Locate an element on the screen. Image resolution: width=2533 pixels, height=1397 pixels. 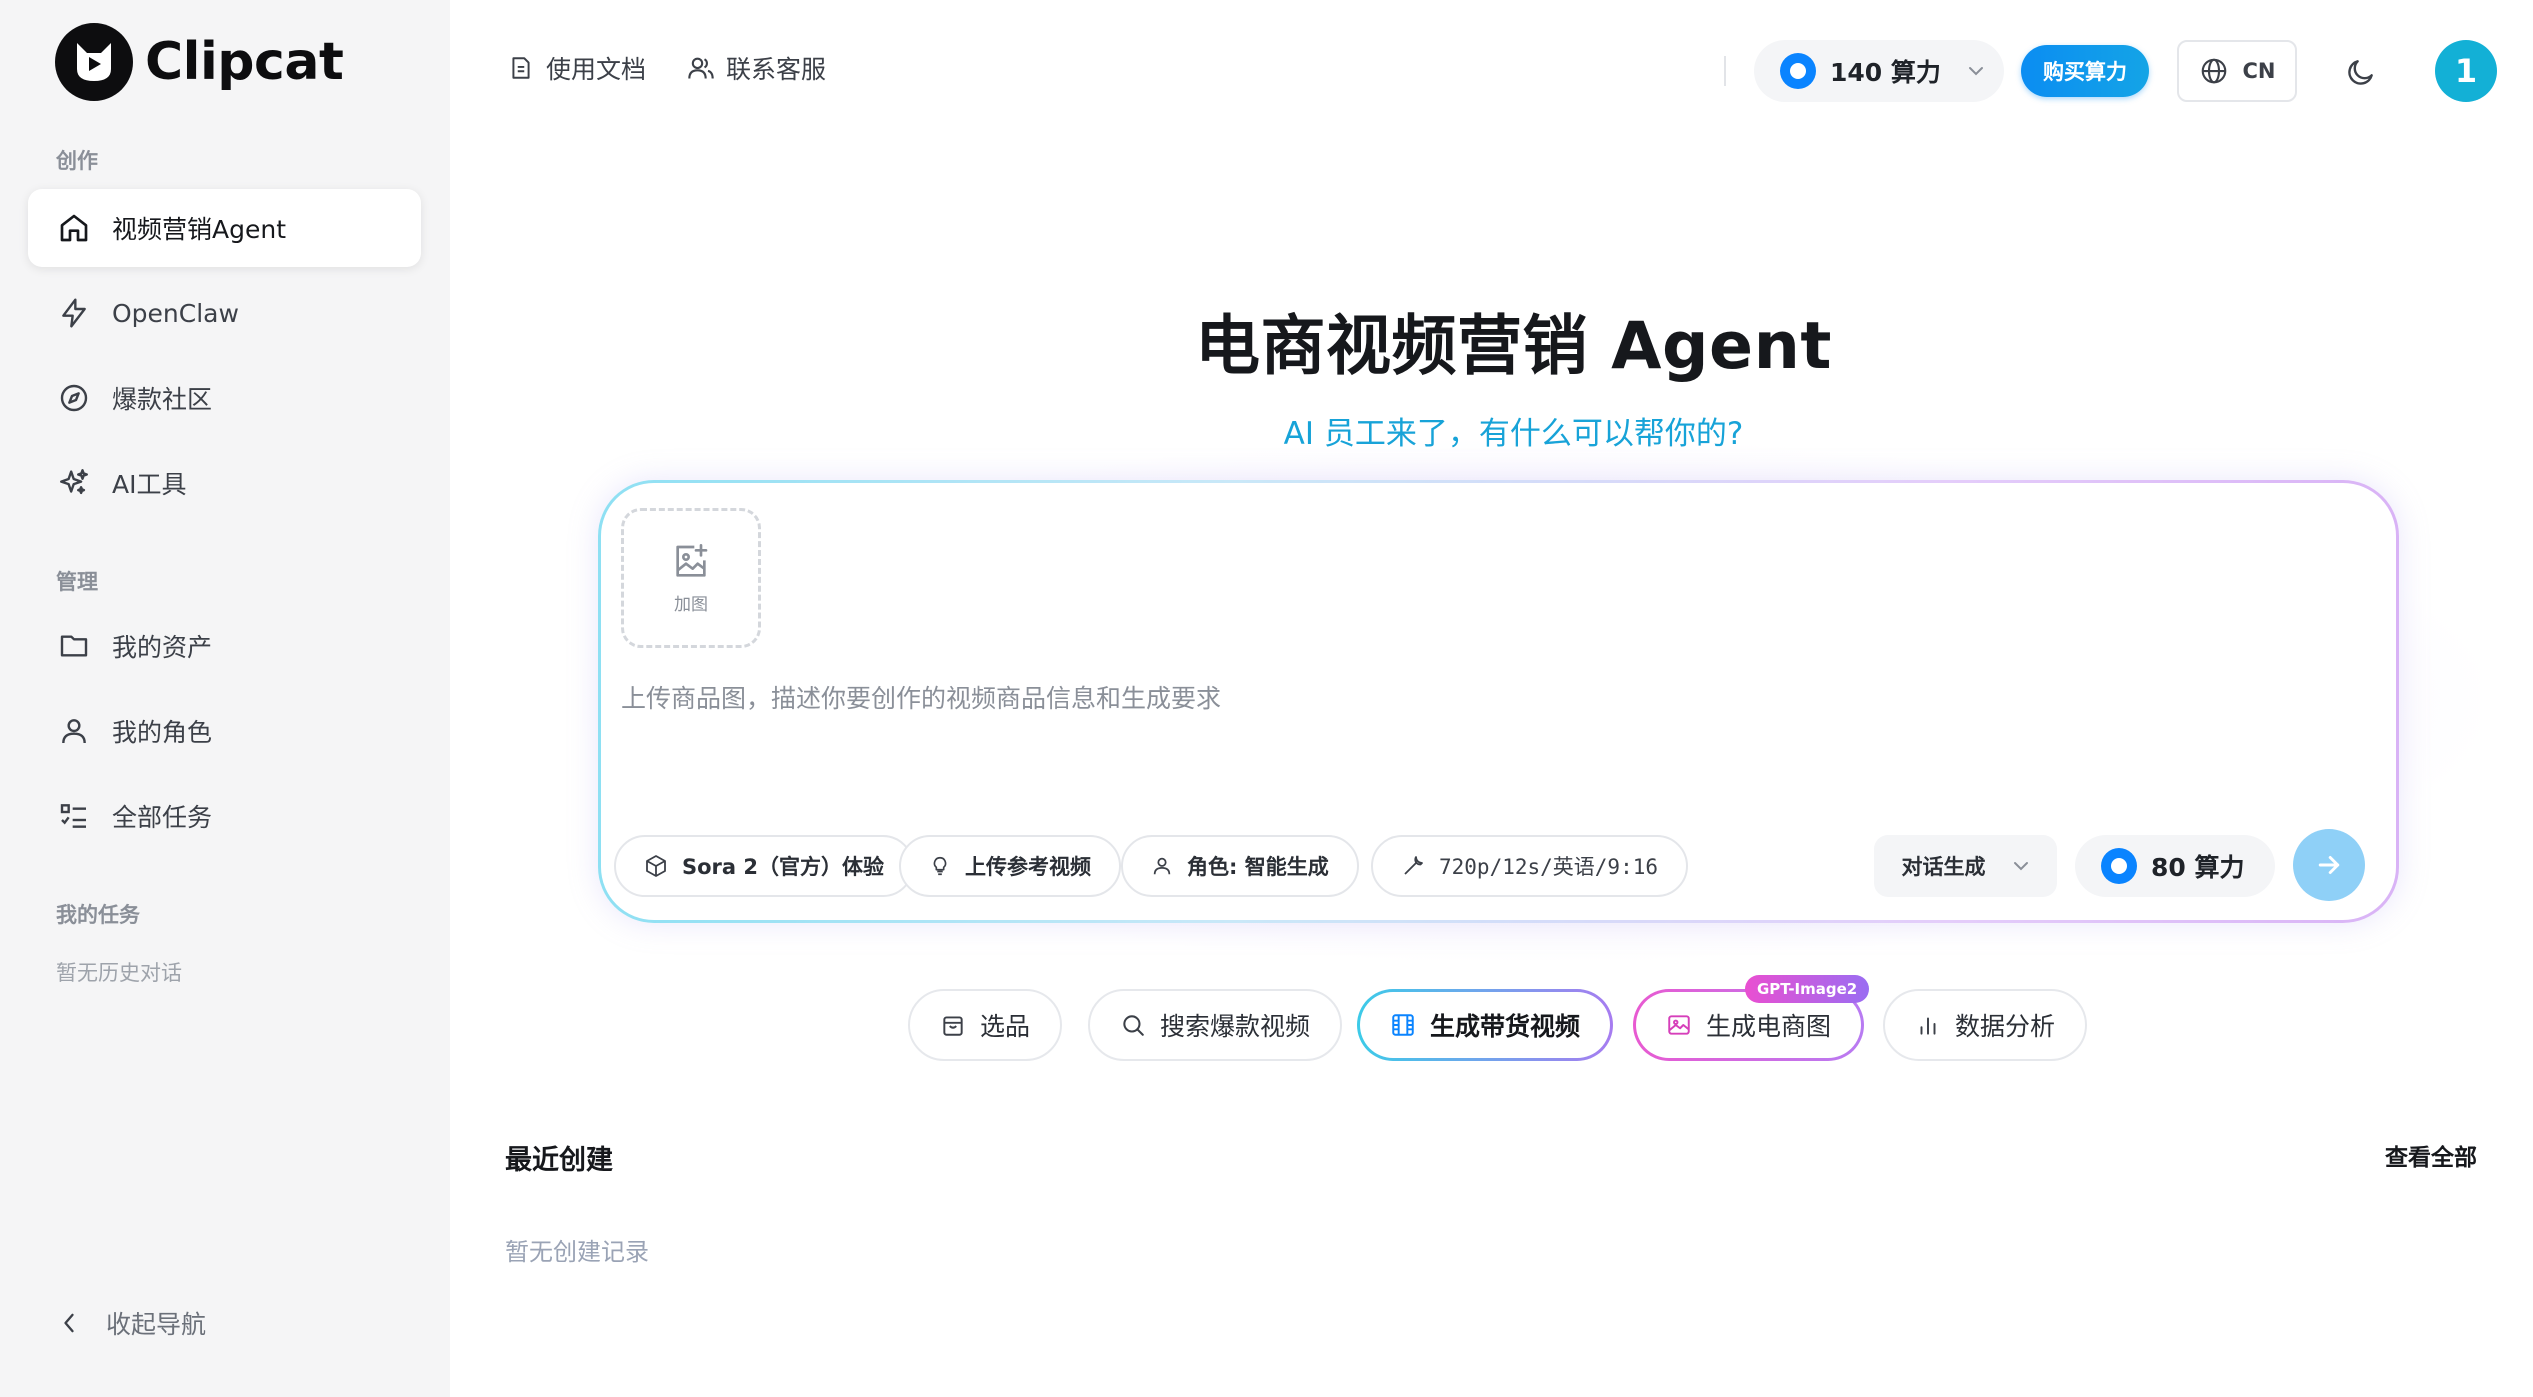
collapse-nav-button: 收起导航 is located at coordinates (131, 1323).